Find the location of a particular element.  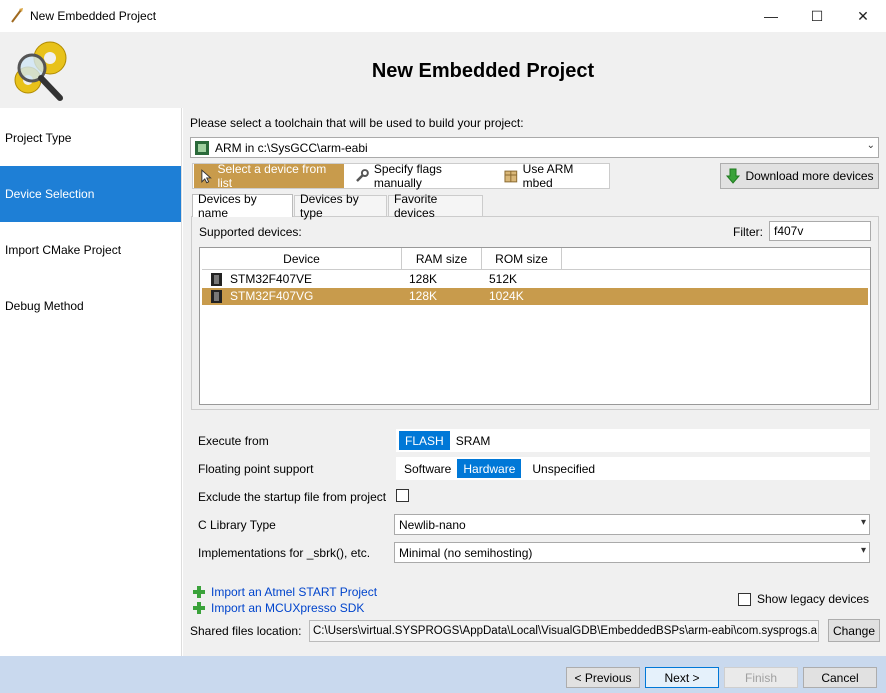

toolchain-value: ARM in c:\SysGCC\arm-eabi is located at coordinates (291, 147).